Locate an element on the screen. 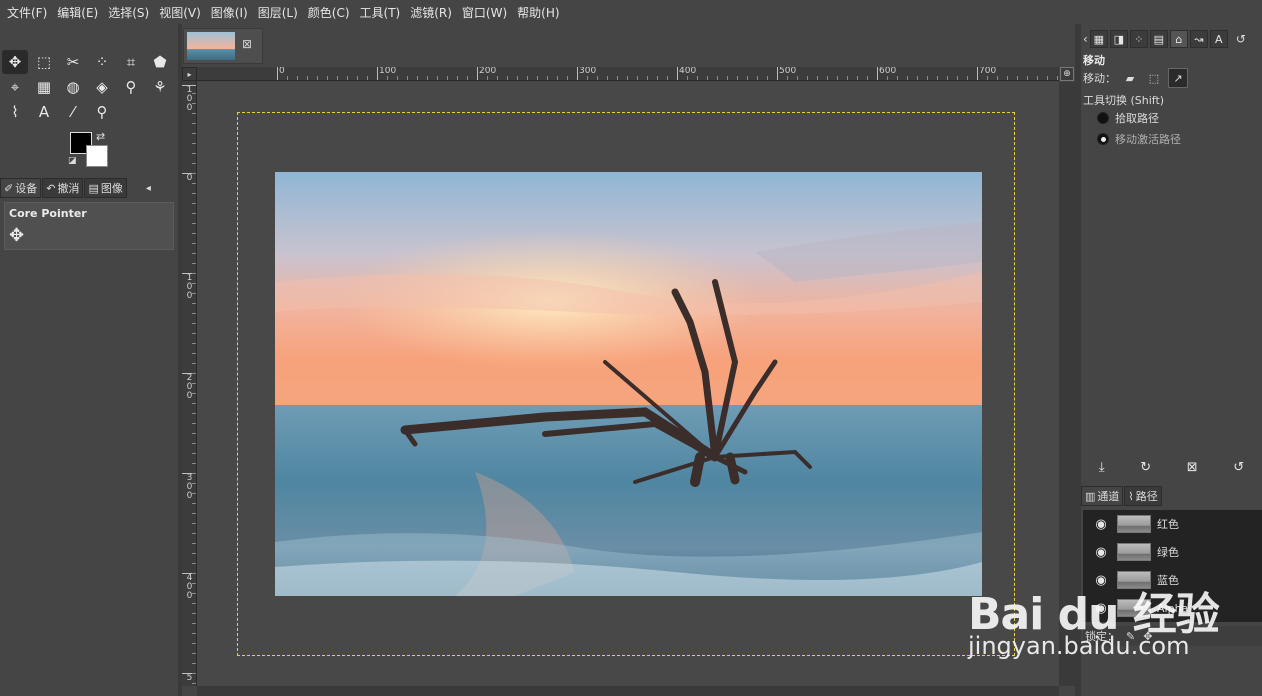  move-tool-icon: ✥ is located at coordinates (15, 62).